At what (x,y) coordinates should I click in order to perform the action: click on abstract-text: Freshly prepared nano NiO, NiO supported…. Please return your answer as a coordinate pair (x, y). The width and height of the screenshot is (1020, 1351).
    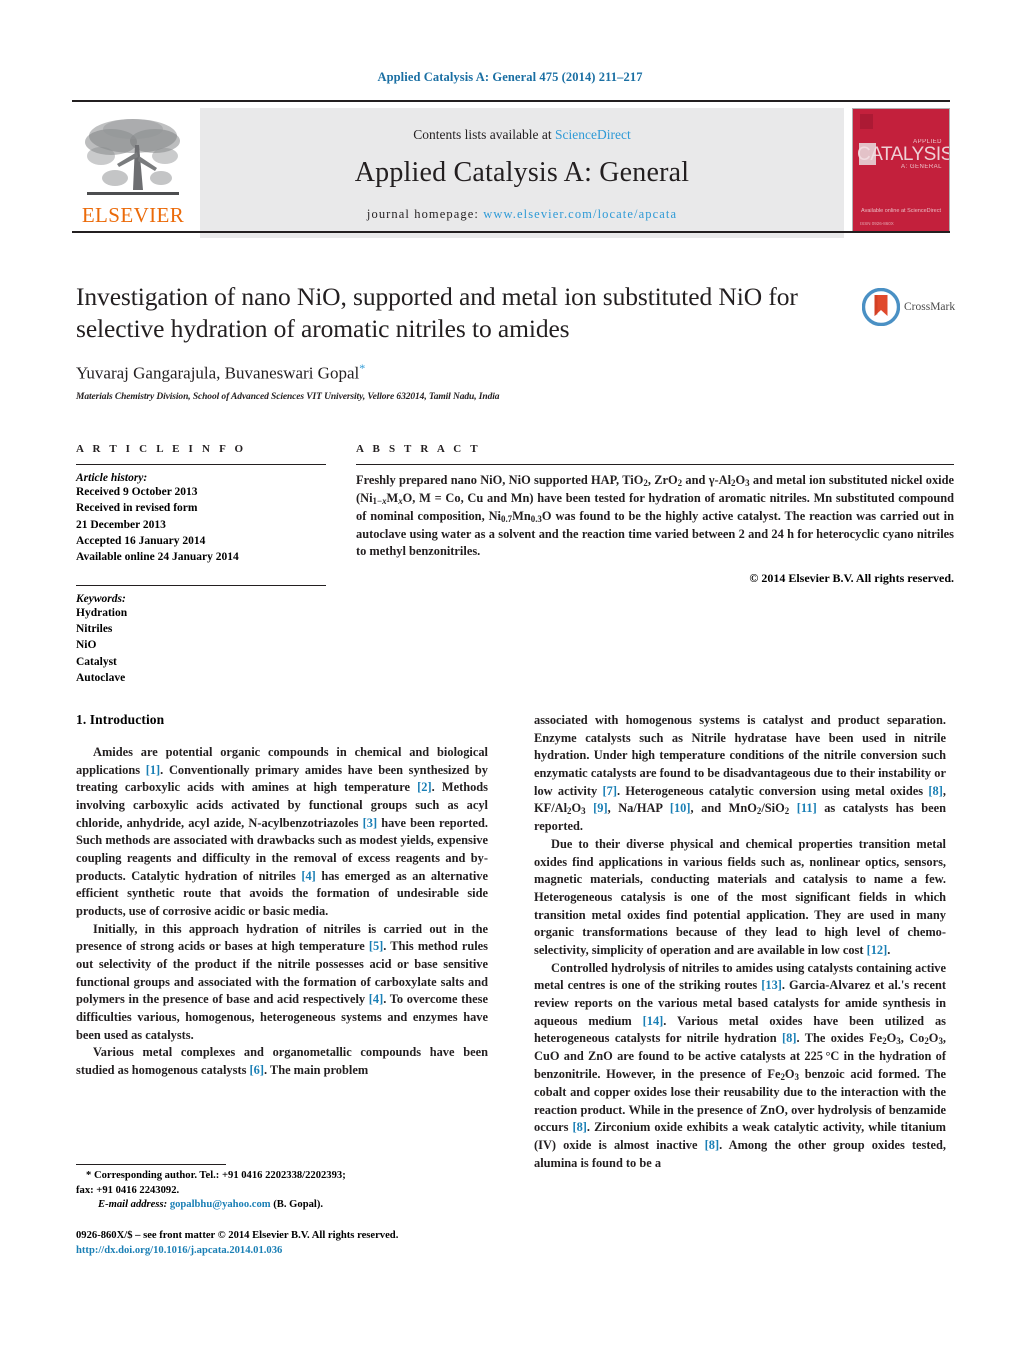
    Looking at the image, I should click on (655, 516).